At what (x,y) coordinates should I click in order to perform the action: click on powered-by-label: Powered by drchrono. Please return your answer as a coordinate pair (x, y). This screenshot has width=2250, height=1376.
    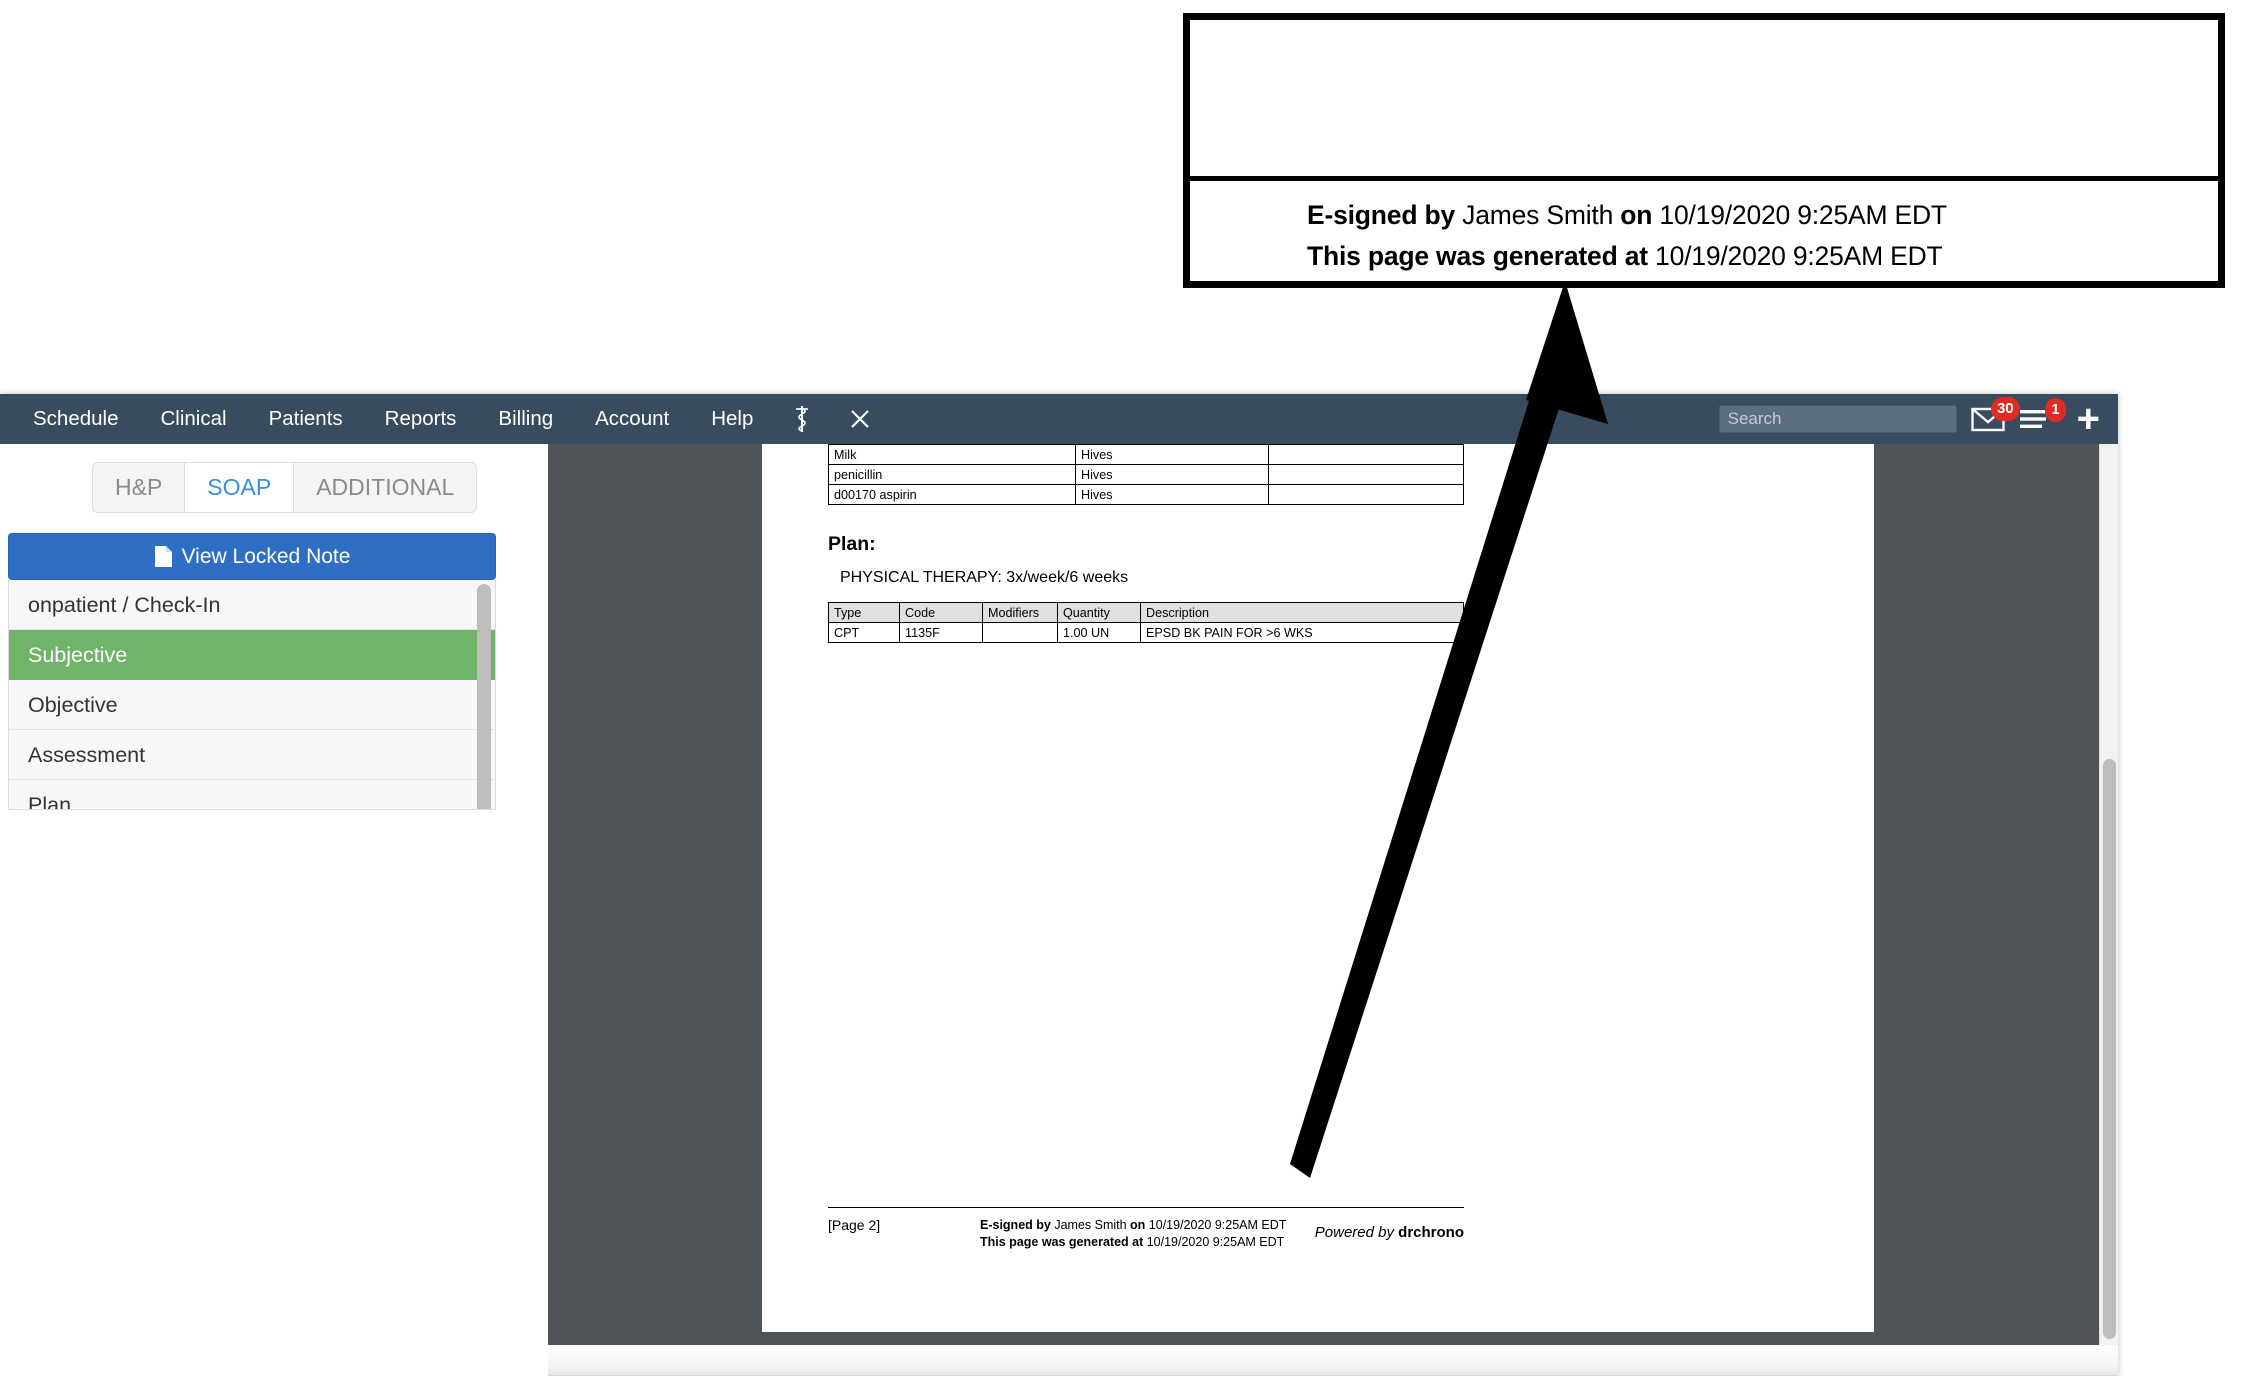
    Looking at the image, I should click on (1389, 1229).